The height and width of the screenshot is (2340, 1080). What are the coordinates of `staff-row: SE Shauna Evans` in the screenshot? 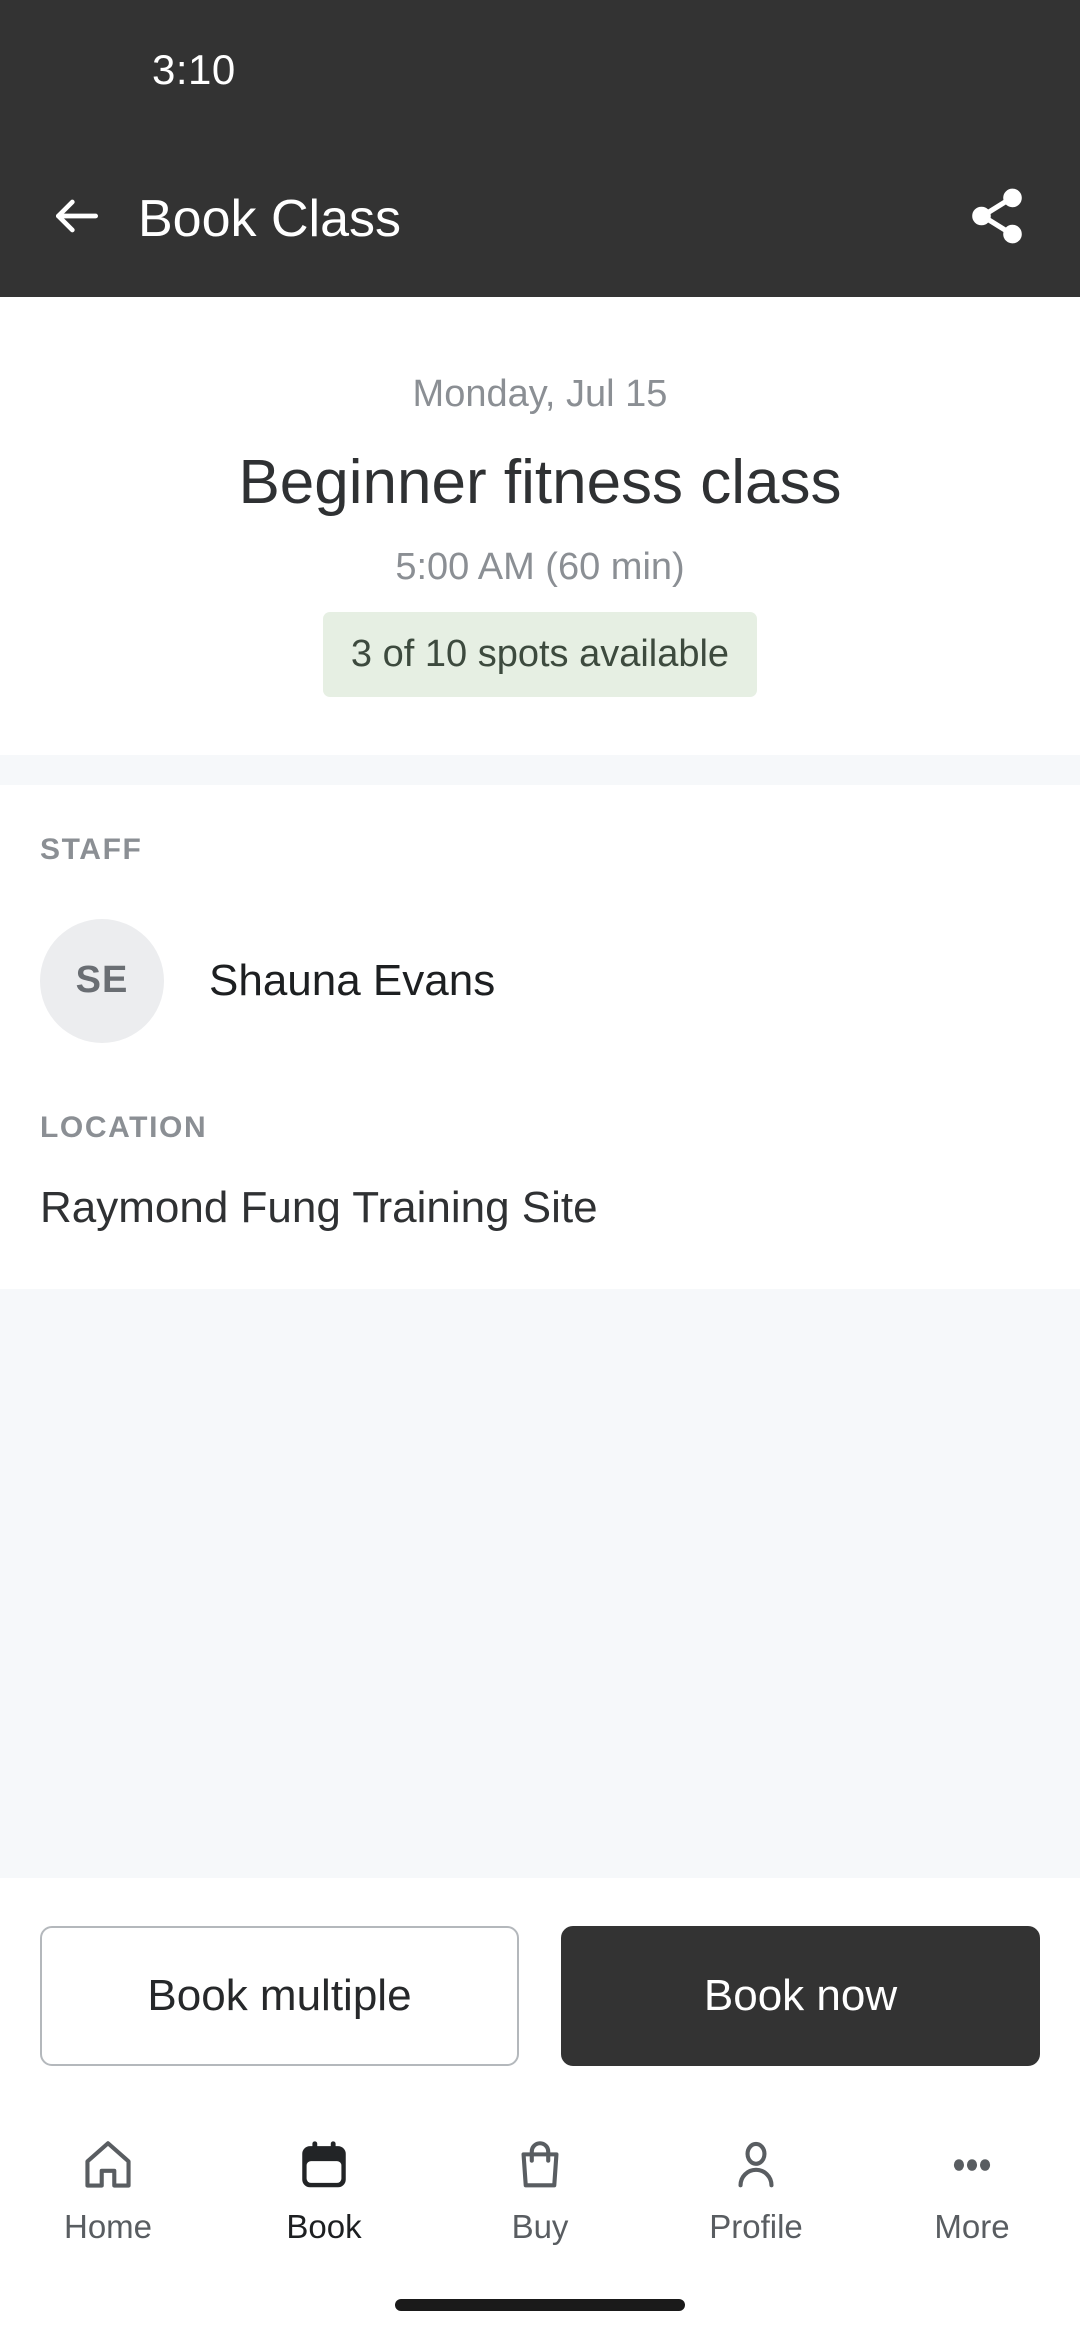 It's located at (540, 980).